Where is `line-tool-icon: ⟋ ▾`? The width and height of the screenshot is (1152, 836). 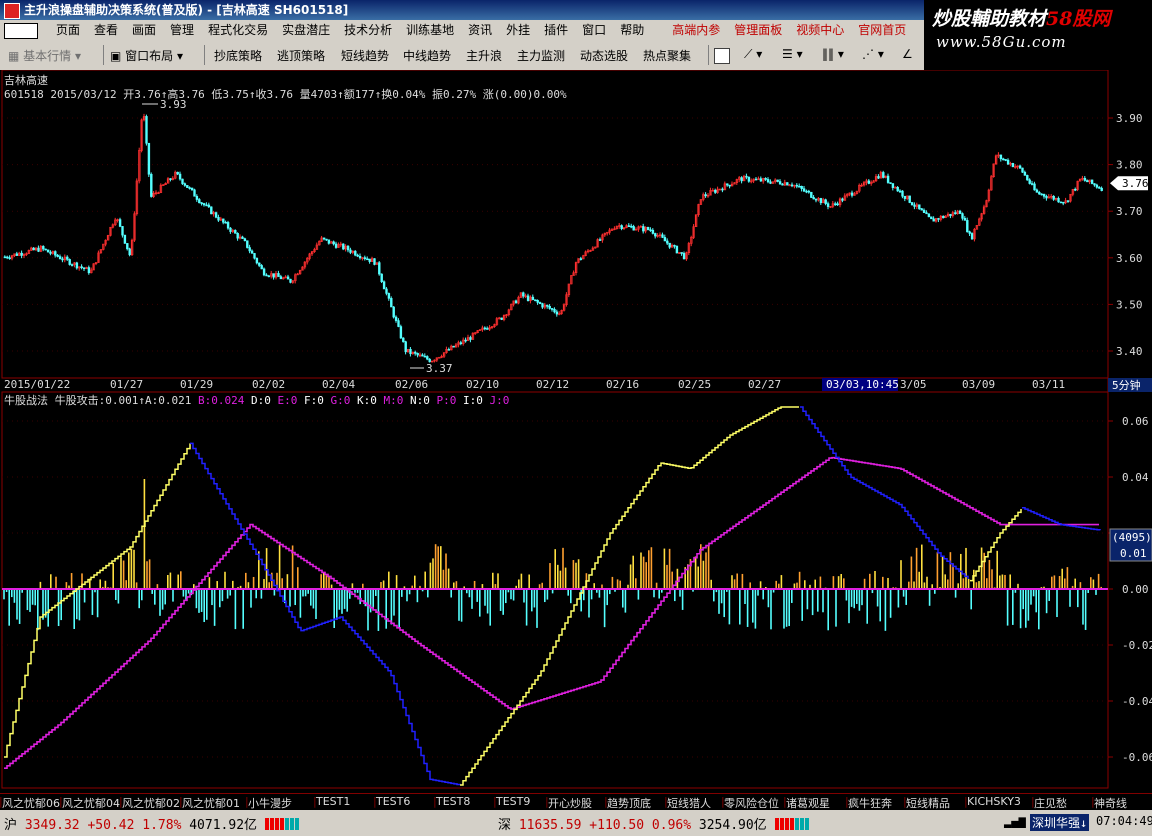
line-tool-icon: ⟋ ▾ is located at coordinates (753, 54).